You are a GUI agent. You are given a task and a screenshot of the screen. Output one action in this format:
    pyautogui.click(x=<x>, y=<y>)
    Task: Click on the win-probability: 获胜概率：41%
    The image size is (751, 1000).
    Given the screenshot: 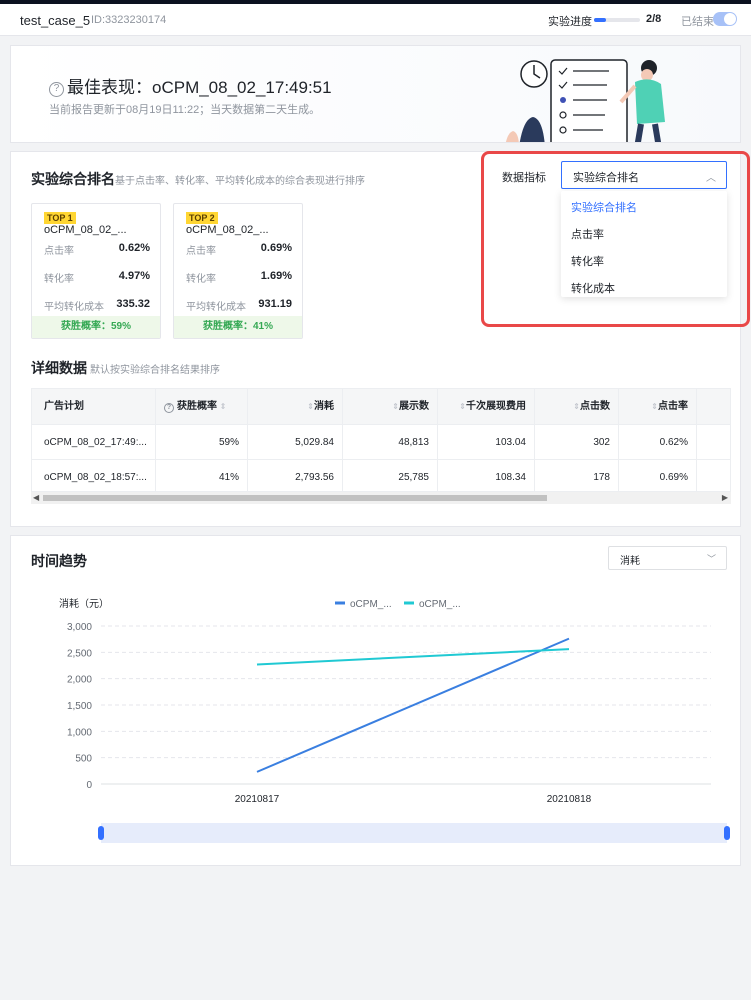 What is the action you would take?
    pyautogui.click(x=238, y=327)
    